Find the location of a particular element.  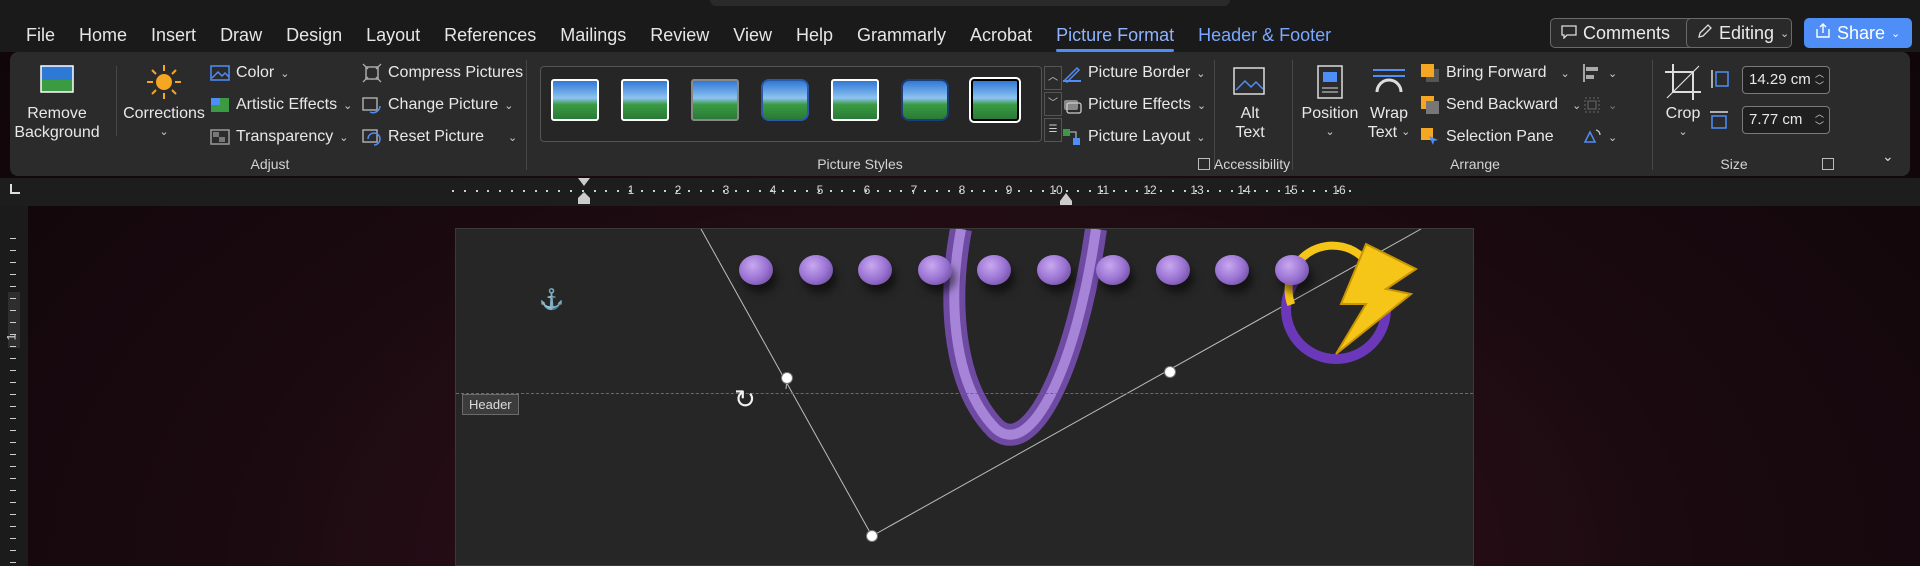

align-button: ⌄ is located at coordinates (1599, 73).